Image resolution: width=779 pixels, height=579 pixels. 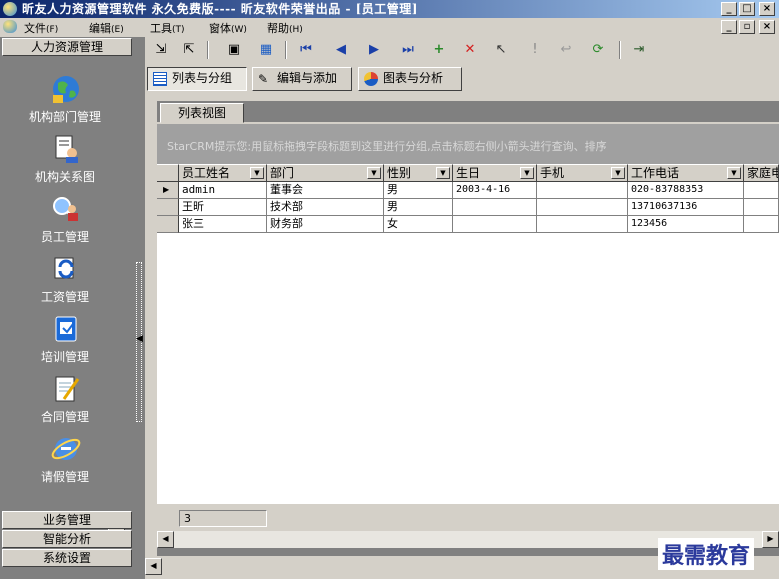 I want to click on close-button: ×, so click(x=767, y=9).